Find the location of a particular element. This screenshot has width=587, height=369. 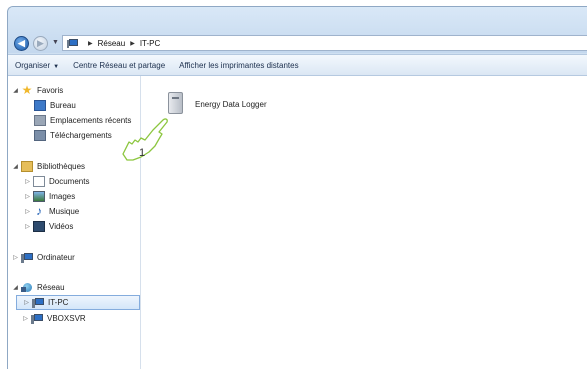

forward-button: ▶ is located at coordinates (40, 43).